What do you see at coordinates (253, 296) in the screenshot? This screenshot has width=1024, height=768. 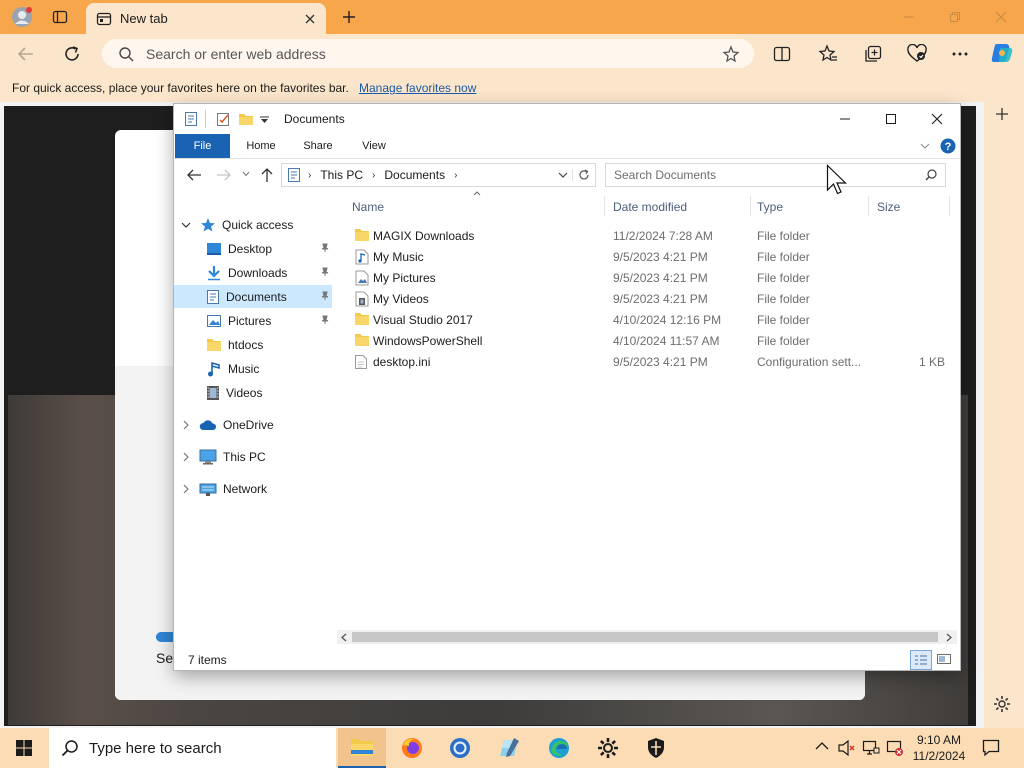 I see `nav-documents: Documents` at bounding box center [253, 296].